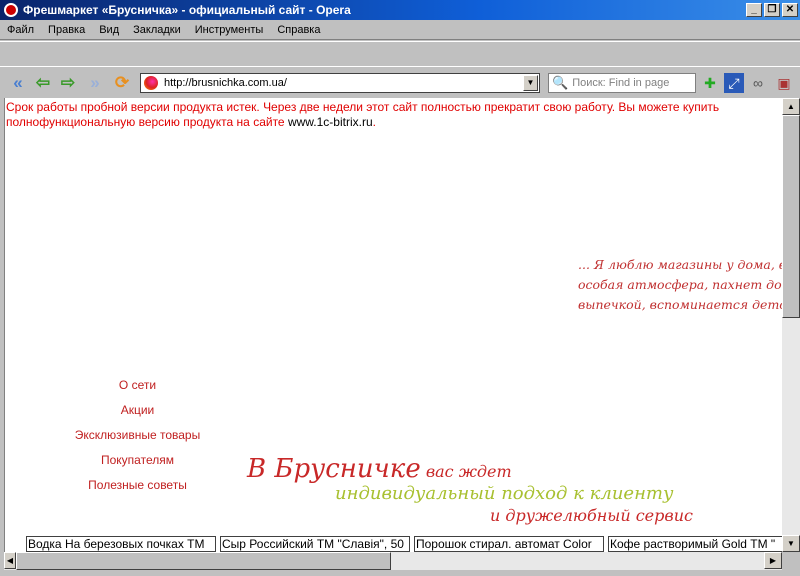 The height and width of the screenshot is (576, 800). I want to click on scroll-left-icon: ◀, so click(10, 560).